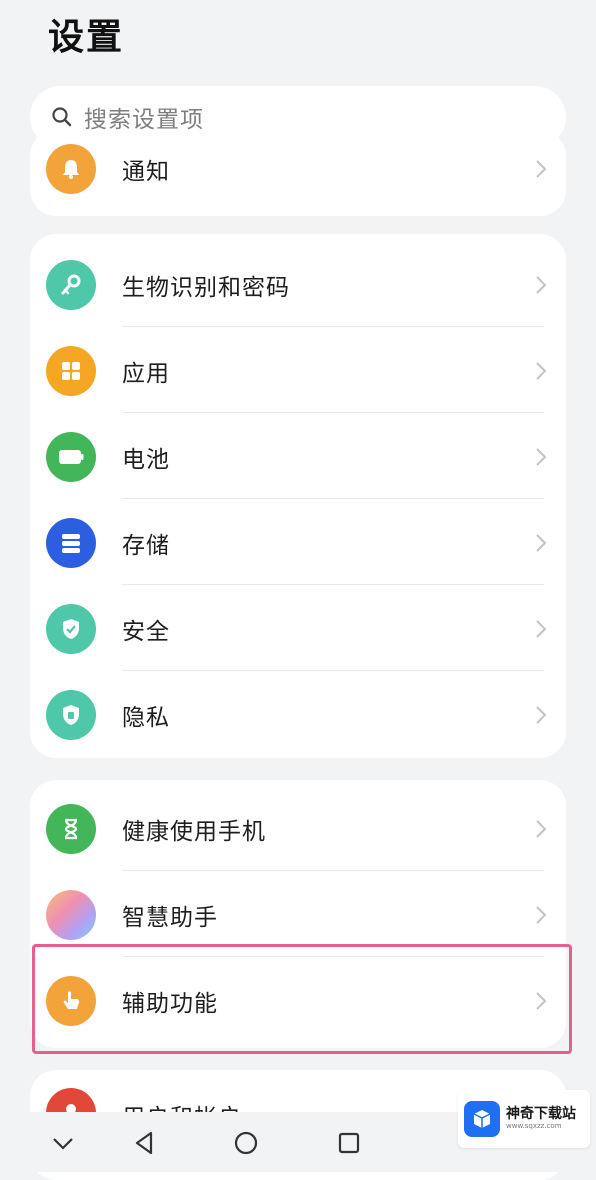 The height and width of the screenshot is (1180, 596). What do you see at coordinates (71, 829) in the screenshot?
I see `hourglass-icon` at bounding box center [71, 829].